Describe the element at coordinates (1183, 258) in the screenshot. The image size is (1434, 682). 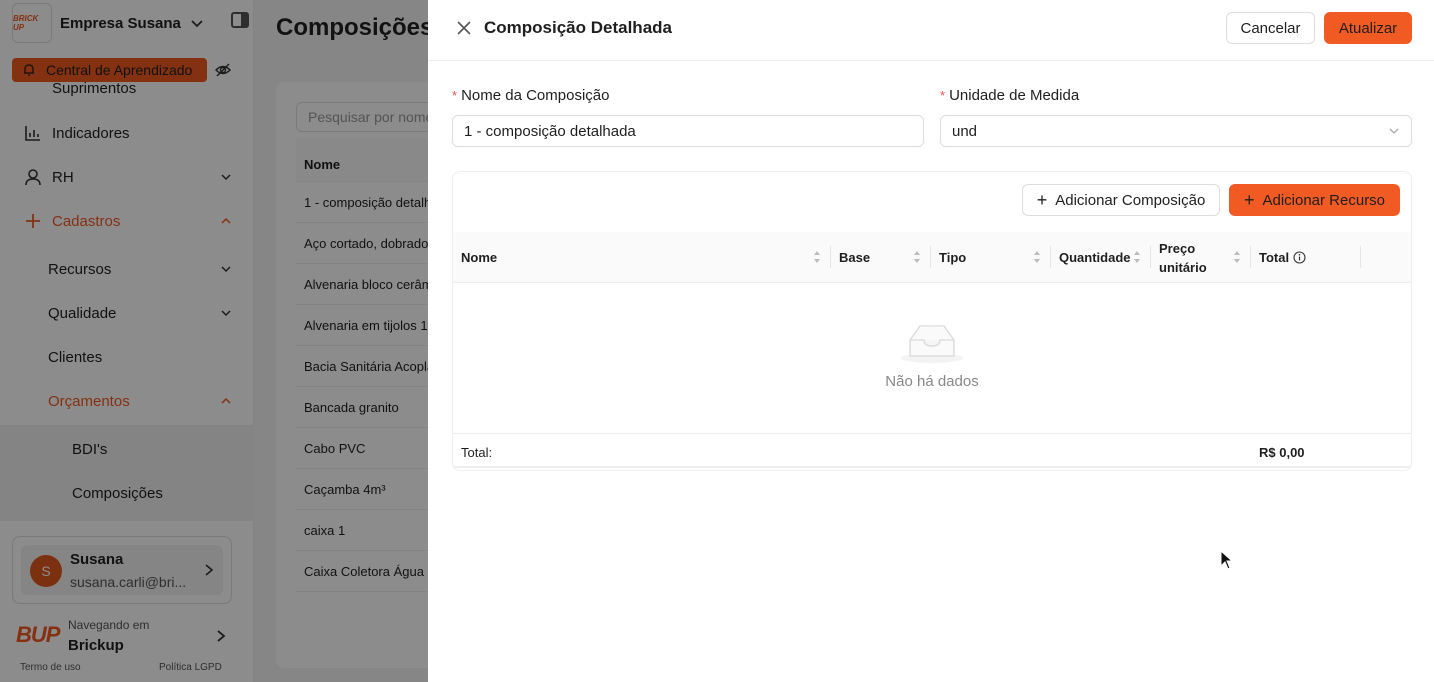
I see `column-header-label: Preço unitário` at that location.